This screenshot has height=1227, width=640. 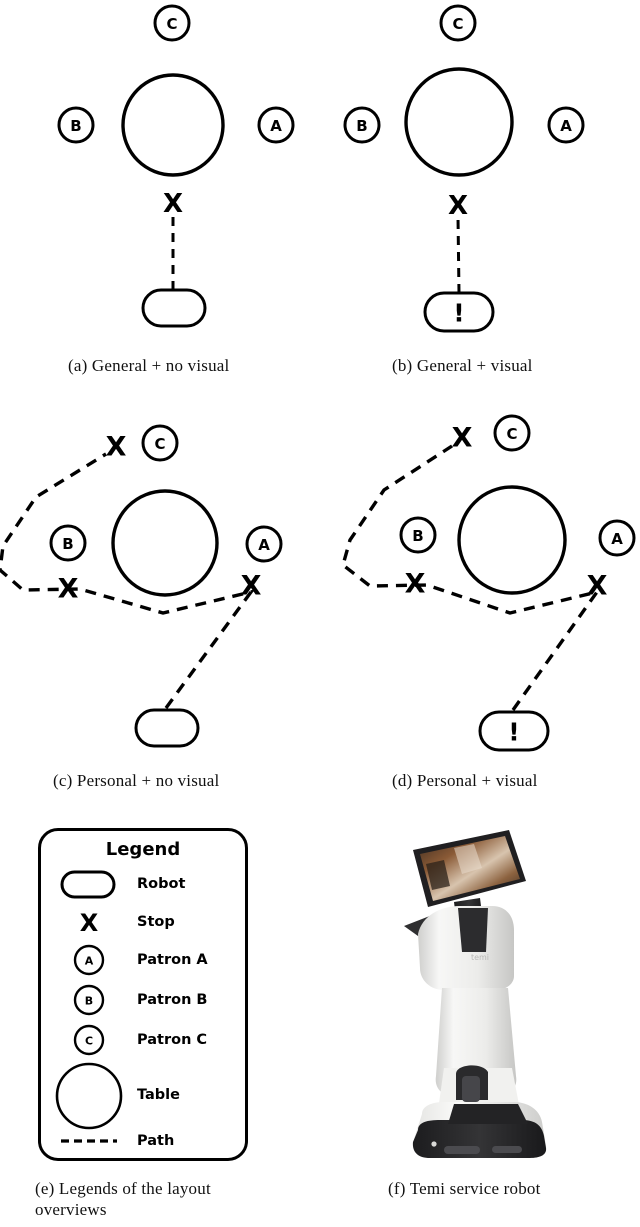 I want to click on legend-label-patron-a: Patron A, so click(x=172, y=960).